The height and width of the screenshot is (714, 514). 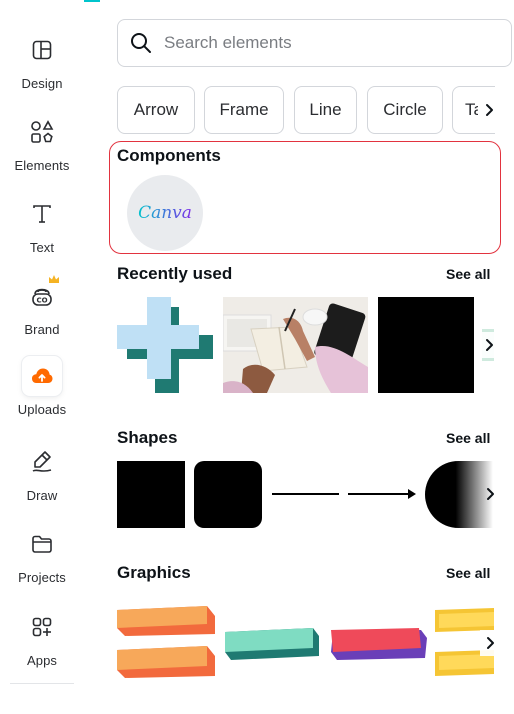 What do you see at coordinates (405, 110) in the screenshot?
I see `chip-circle: Circle` at bounding box center [405, 110].